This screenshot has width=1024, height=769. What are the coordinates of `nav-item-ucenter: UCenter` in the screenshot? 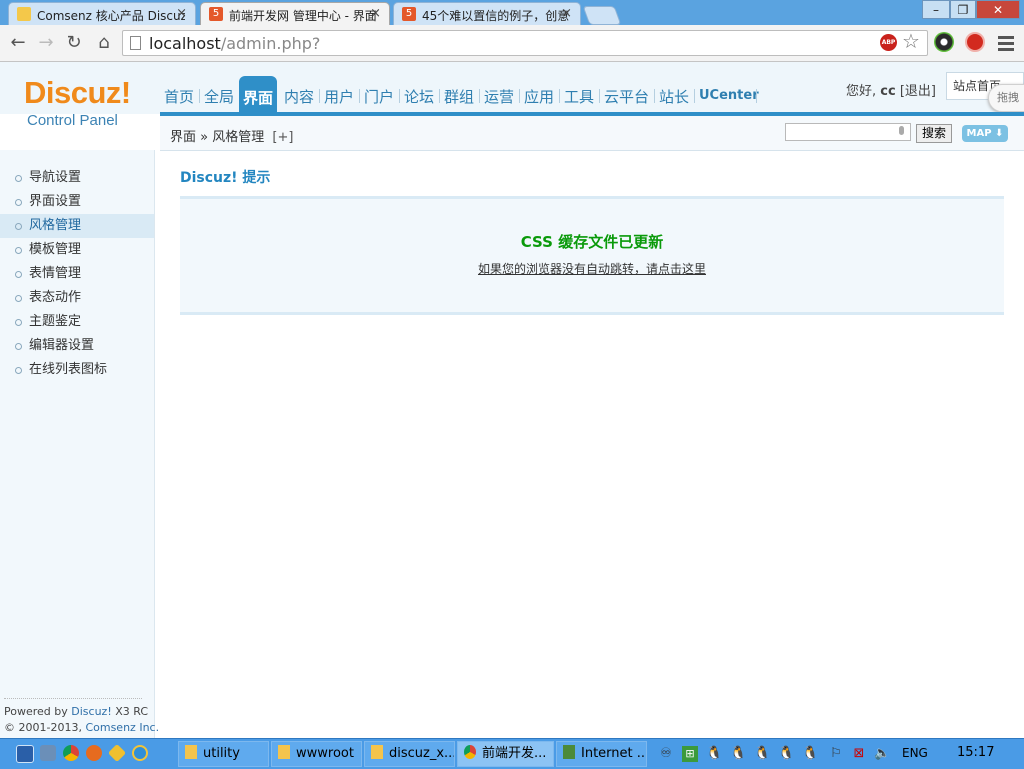 It's located at (729, 95).